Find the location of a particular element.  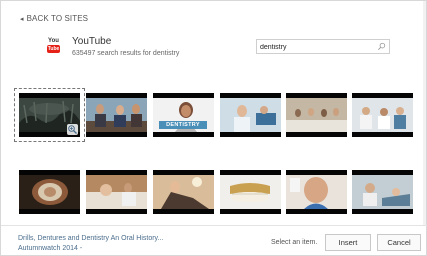

youtube-logo: You Tube is located at coordinates (53, 47).